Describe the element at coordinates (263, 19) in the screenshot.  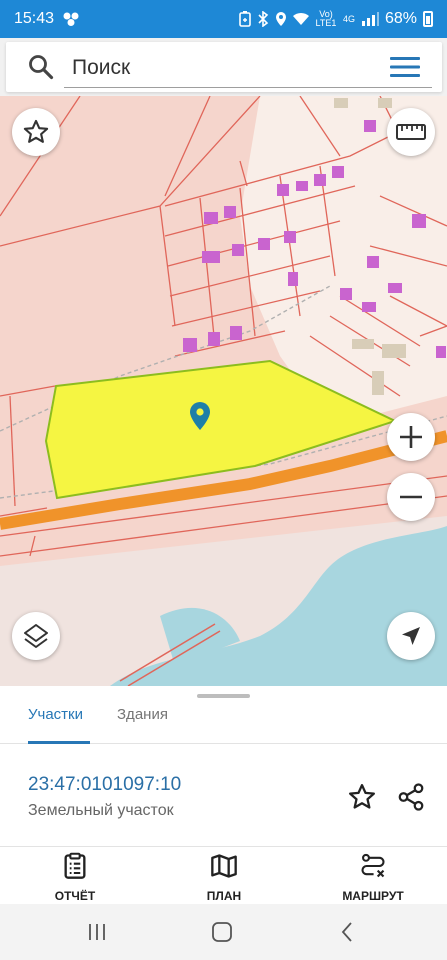
I see `bluetooth-icon` at that location.